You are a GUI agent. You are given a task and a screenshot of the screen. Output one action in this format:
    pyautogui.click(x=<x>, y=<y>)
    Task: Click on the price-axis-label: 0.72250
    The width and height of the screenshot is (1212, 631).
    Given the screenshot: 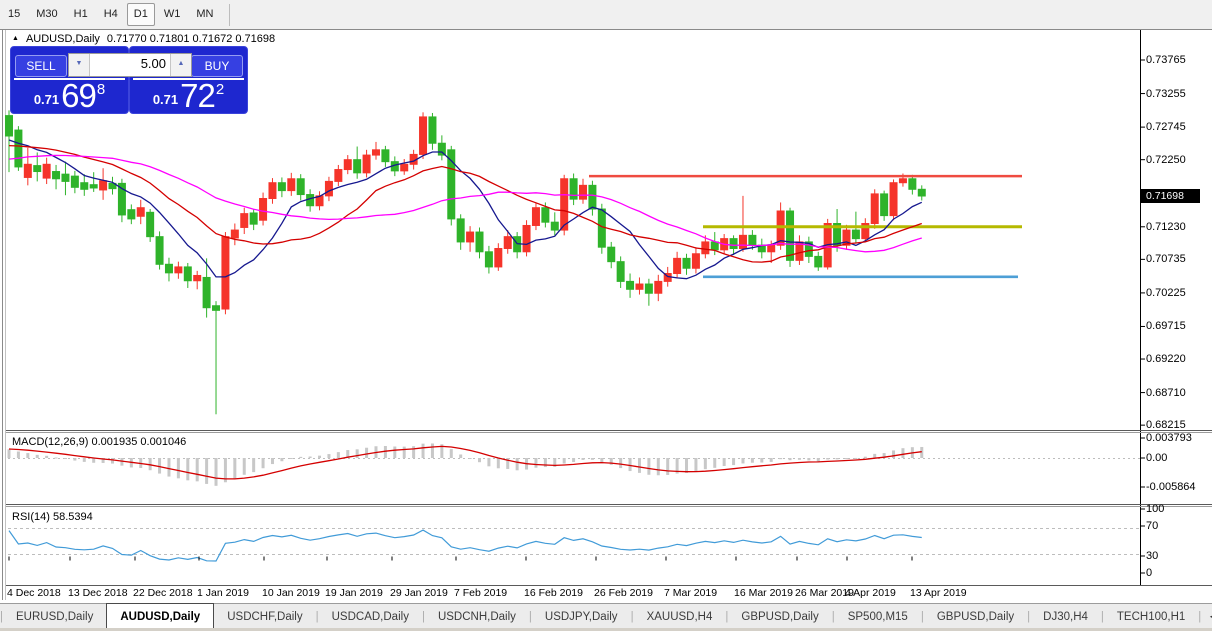 What is the action you would take?
    pyautogui.click(x=1166, y=159)
    